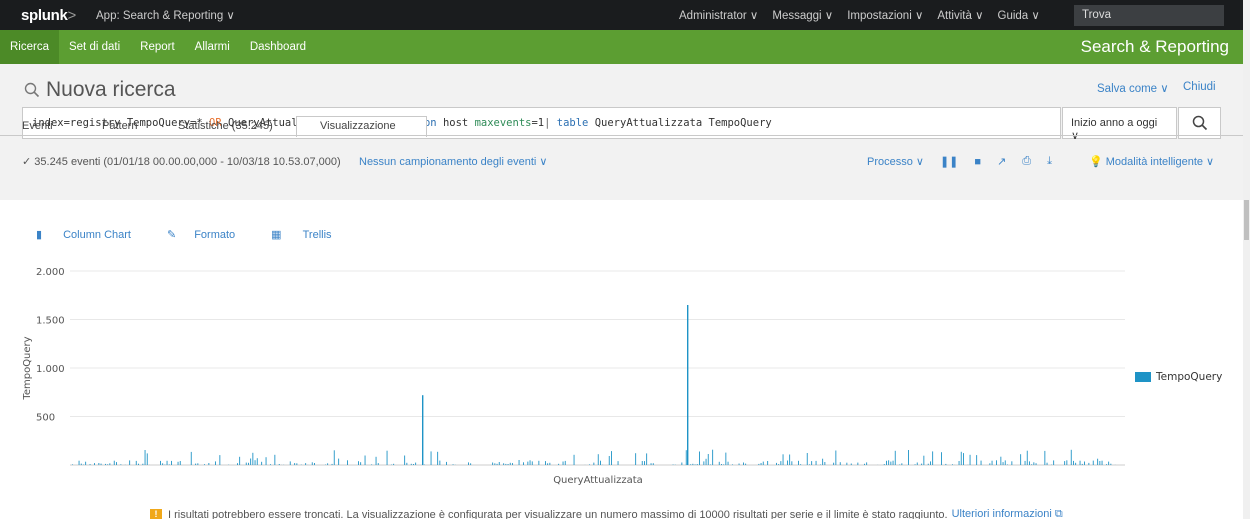  Describe the element at coordinates (278, 47) in the screenshot. I see `nav-dashboard: Dashboard` at that location.